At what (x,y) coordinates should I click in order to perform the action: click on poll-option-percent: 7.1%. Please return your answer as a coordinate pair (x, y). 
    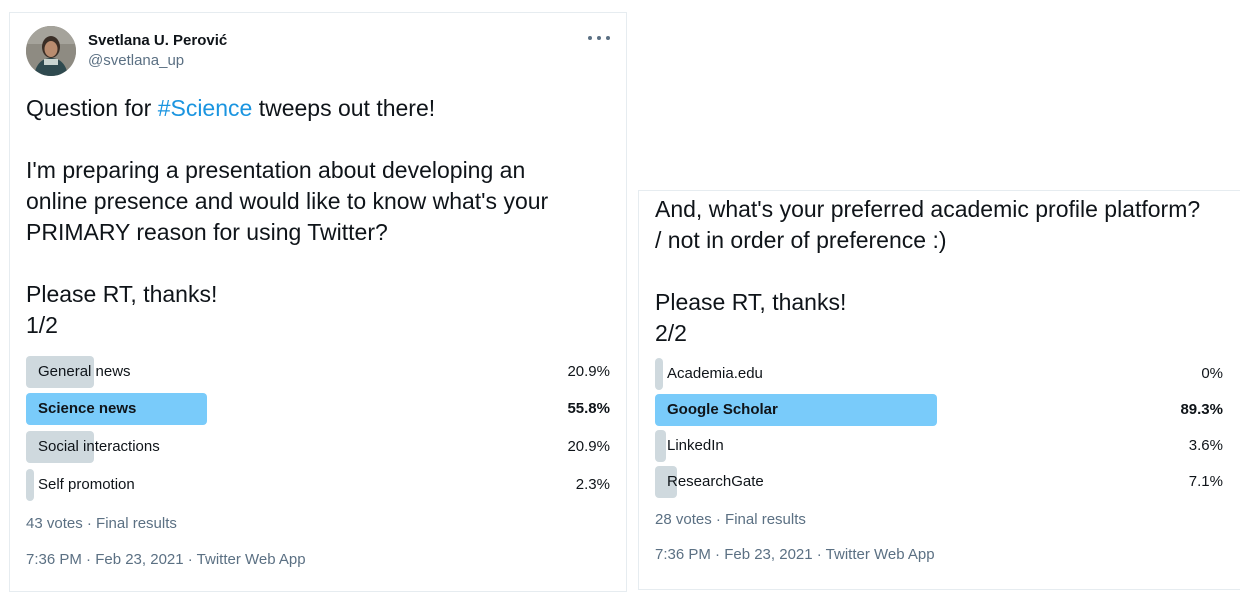
    Looking at the image, I should click on (1205, 481).